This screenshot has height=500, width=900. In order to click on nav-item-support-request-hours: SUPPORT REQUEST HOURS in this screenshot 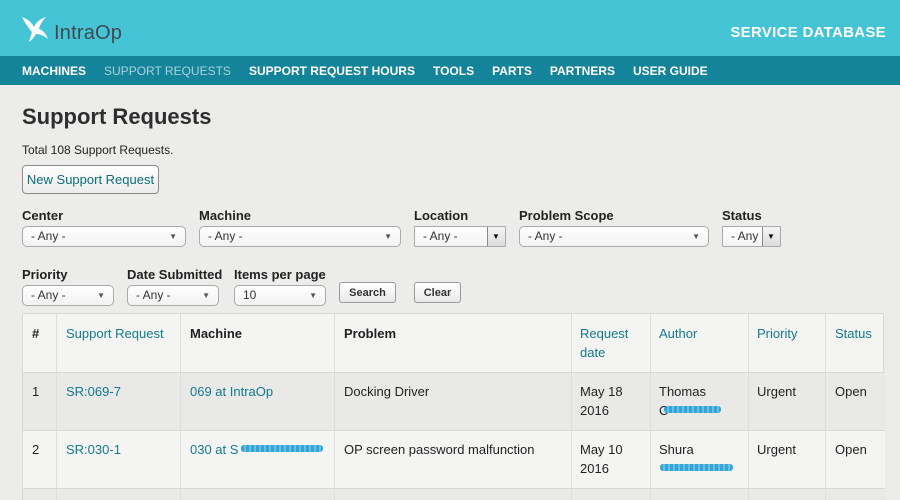, I will do `click(332, 71)`.